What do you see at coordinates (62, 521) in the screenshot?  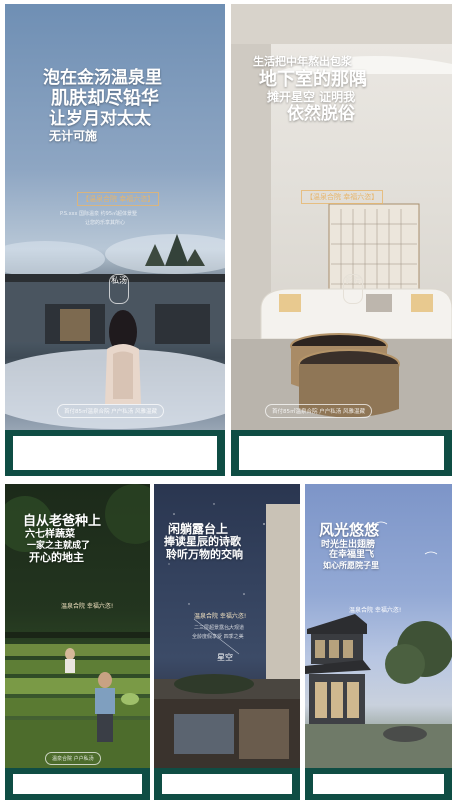 I see `headline-line: 自从老爸种上` at bounding box center [62, 521].